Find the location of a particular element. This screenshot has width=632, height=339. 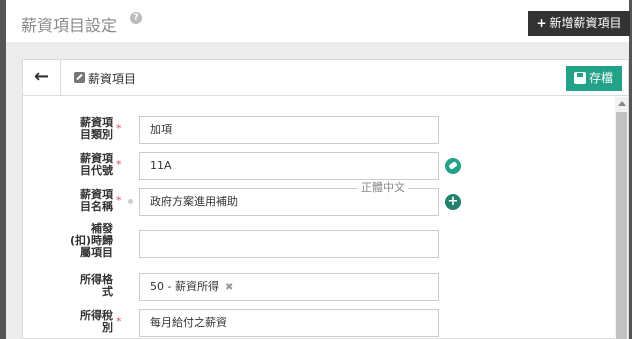

back-arrow-icon: ← is located at coordinates (41, 76).